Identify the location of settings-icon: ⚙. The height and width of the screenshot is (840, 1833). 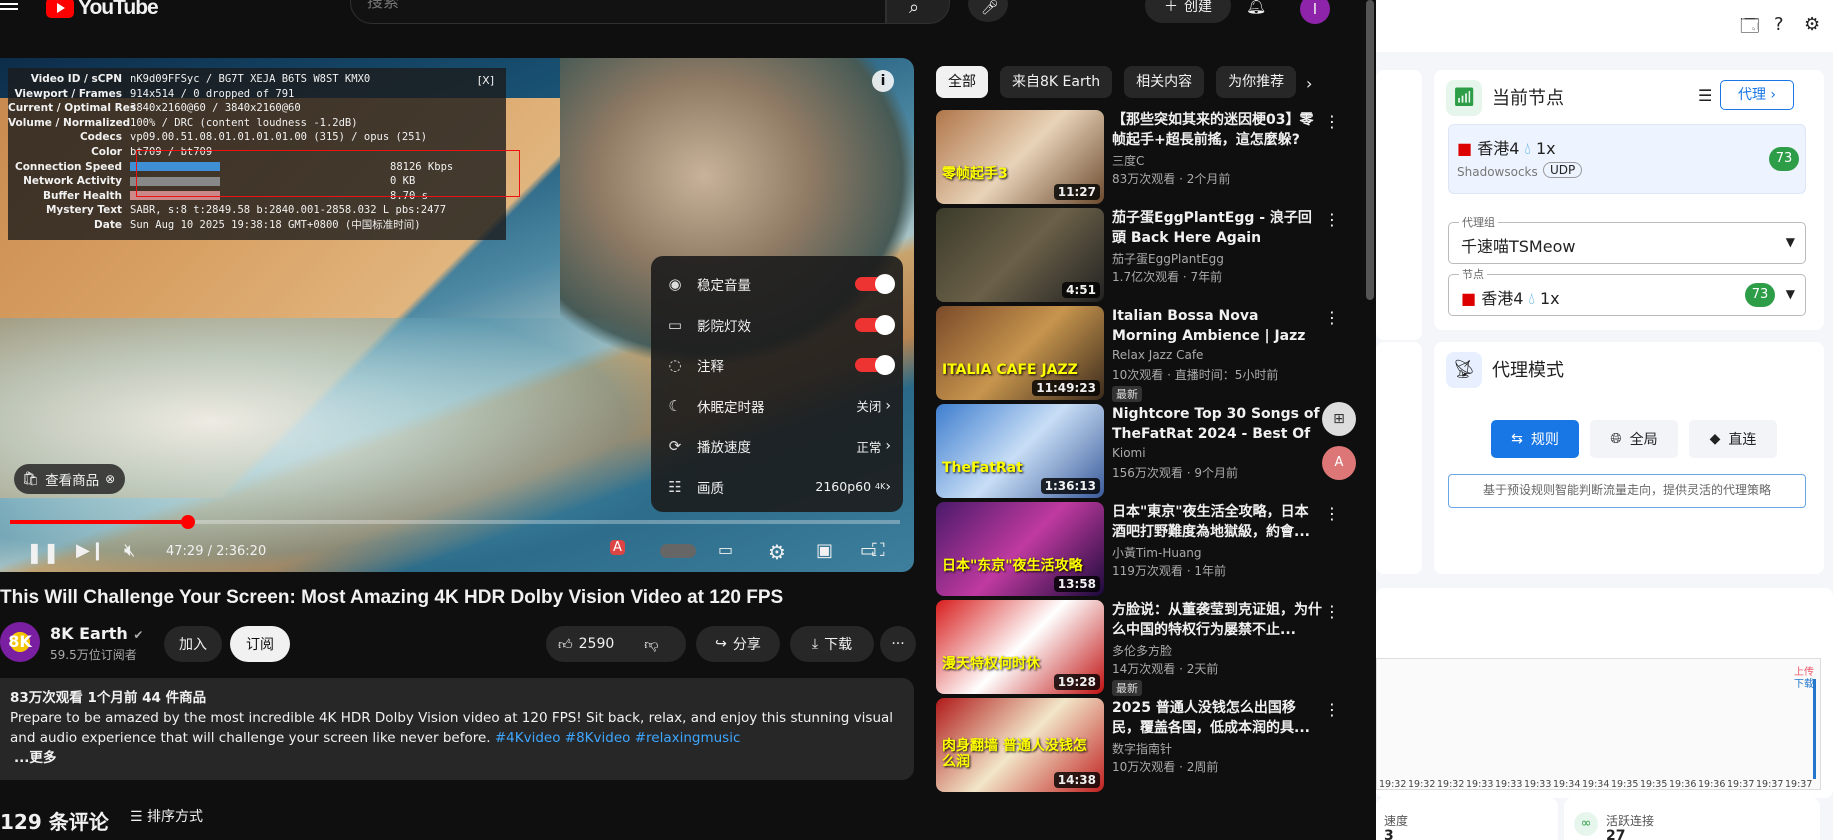
(1812, 24).